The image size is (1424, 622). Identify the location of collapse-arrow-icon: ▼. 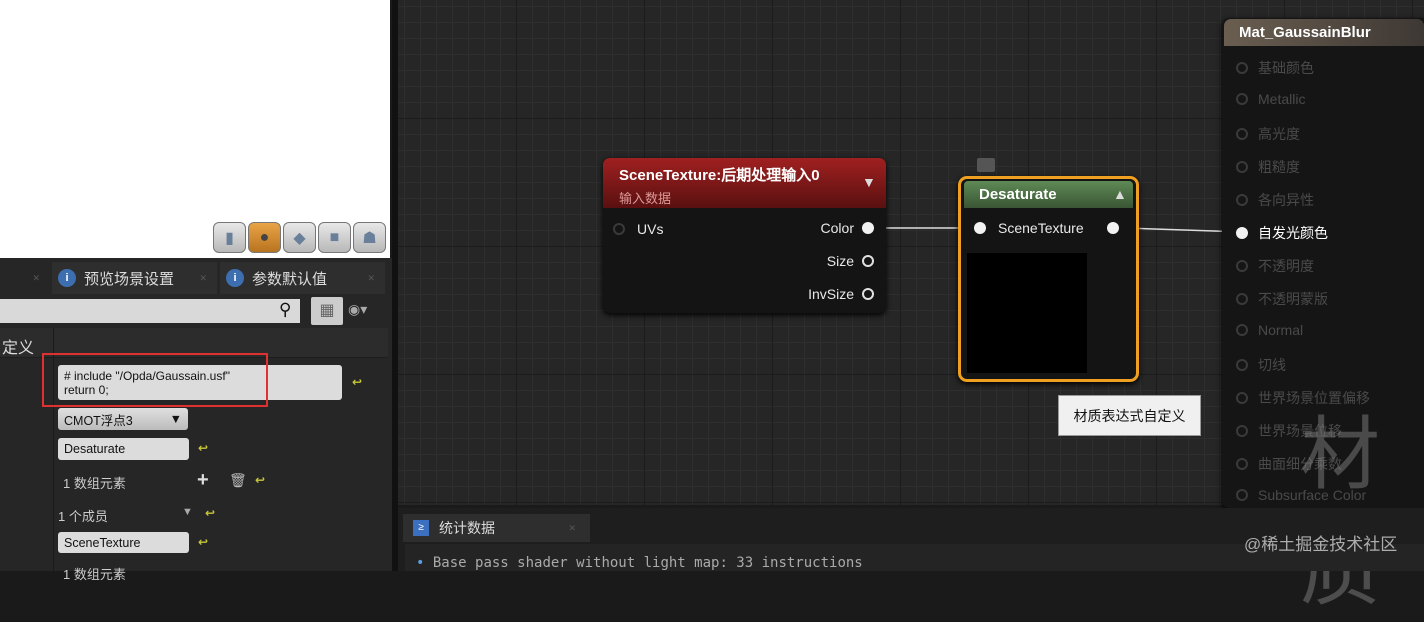
(869, 182).